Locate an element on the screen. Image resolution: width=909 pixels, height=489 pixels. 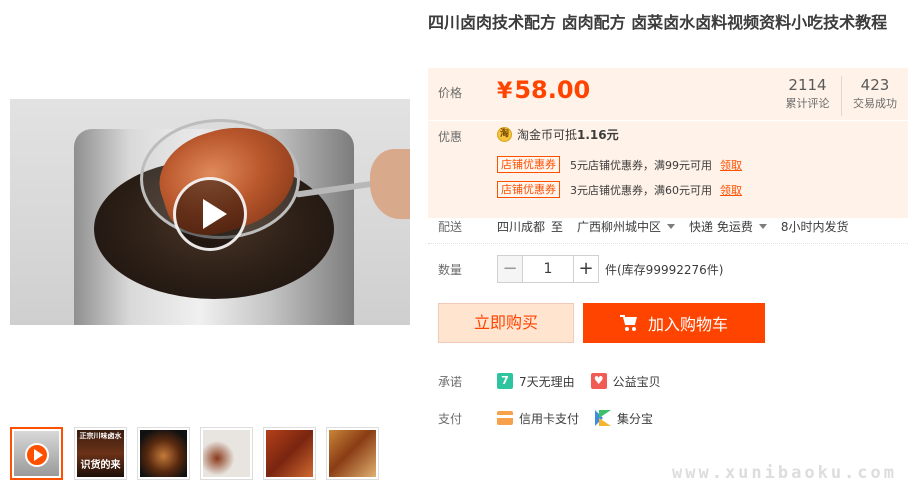
ship-from: 四川成都 至 is located at coordinates (530, 226).